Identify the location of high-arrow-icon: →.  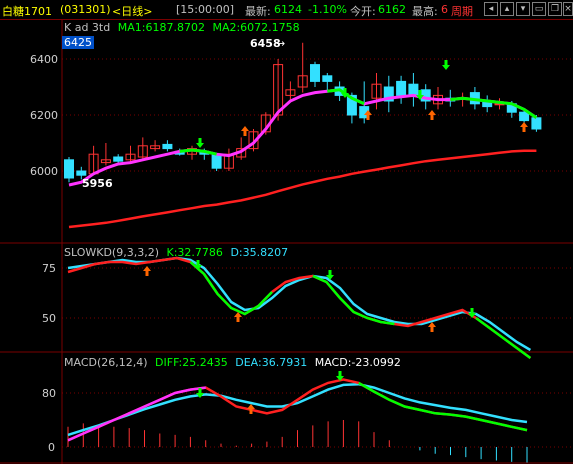
(280, 43).